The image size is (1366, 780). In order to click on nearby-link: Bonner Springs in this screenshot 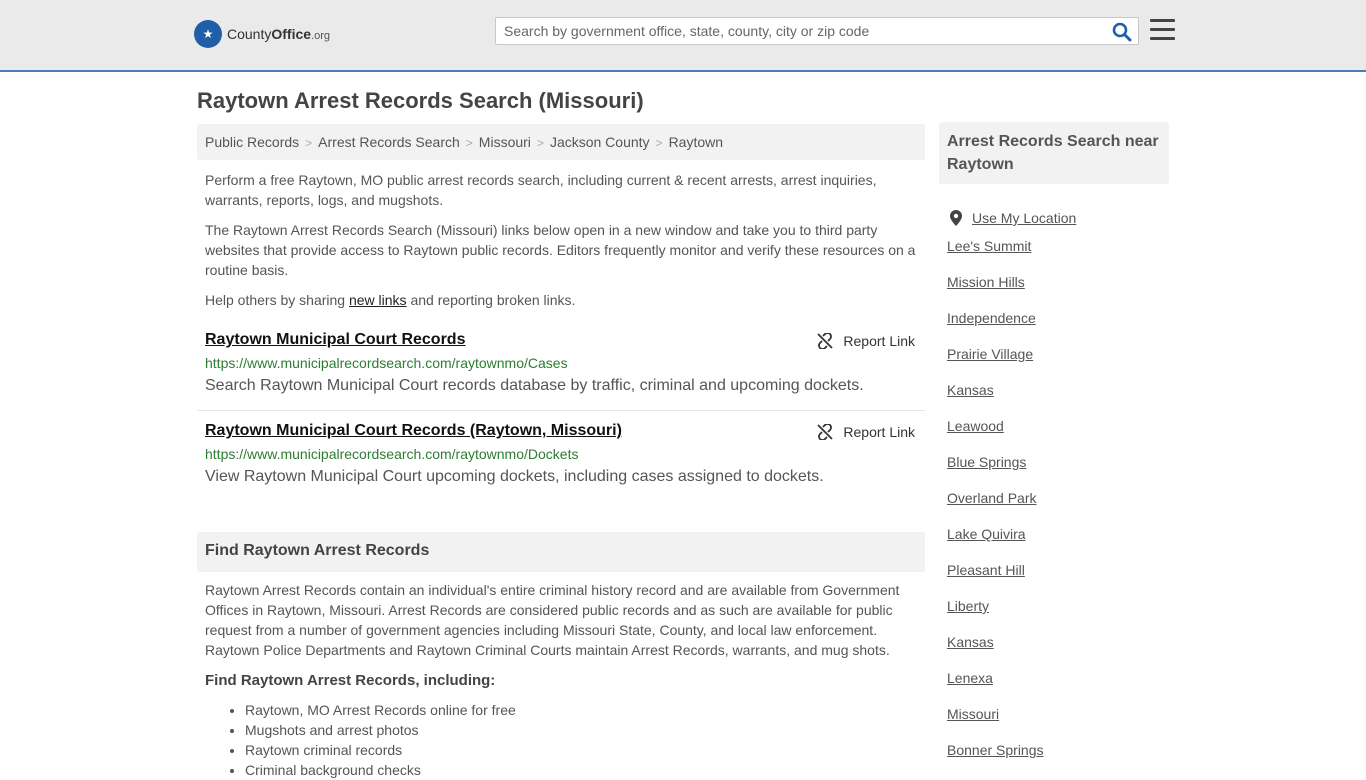, I will do `click(995, 750)`.